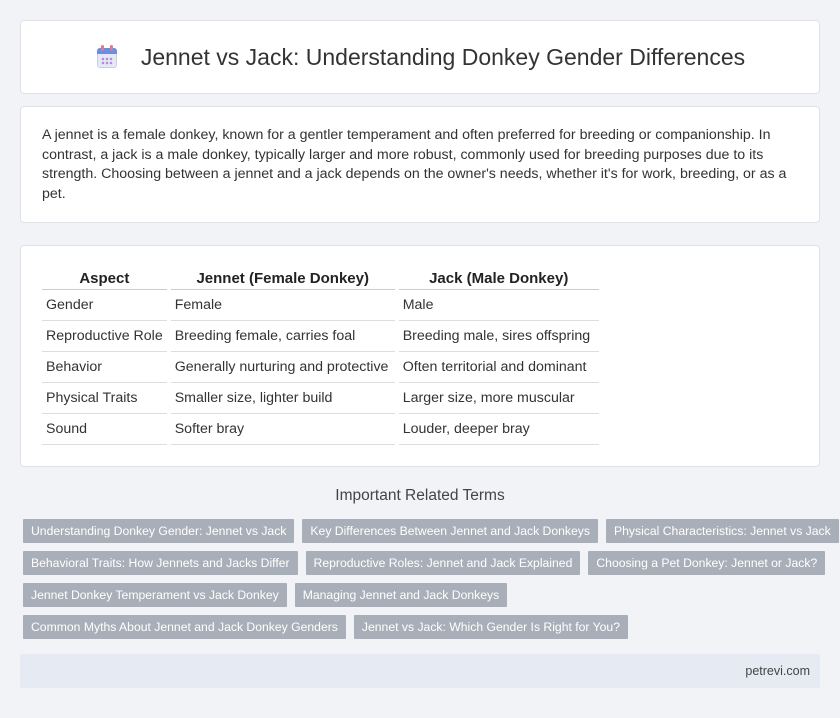  I want to click on footer-site-link: petrevi.com, so click(777, 671).